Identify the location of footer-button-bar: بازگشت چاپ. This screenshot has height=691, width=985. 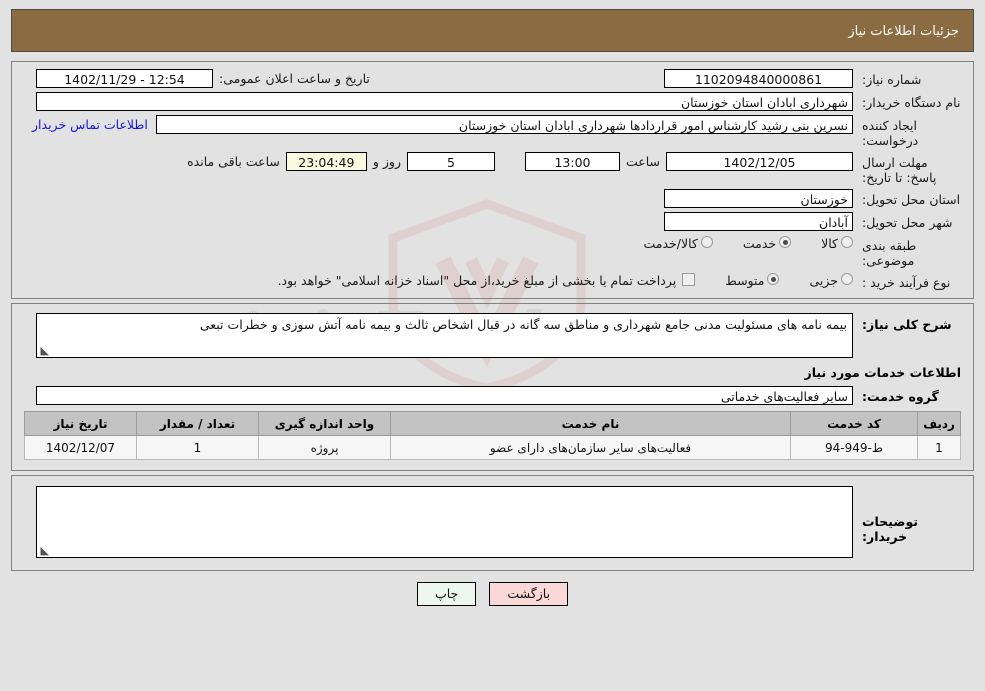
(492, 588).